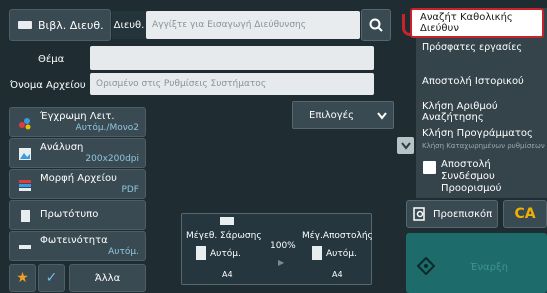  I want to click on address-book-button: Βιβλ. Διευθ., so click(60, 25).